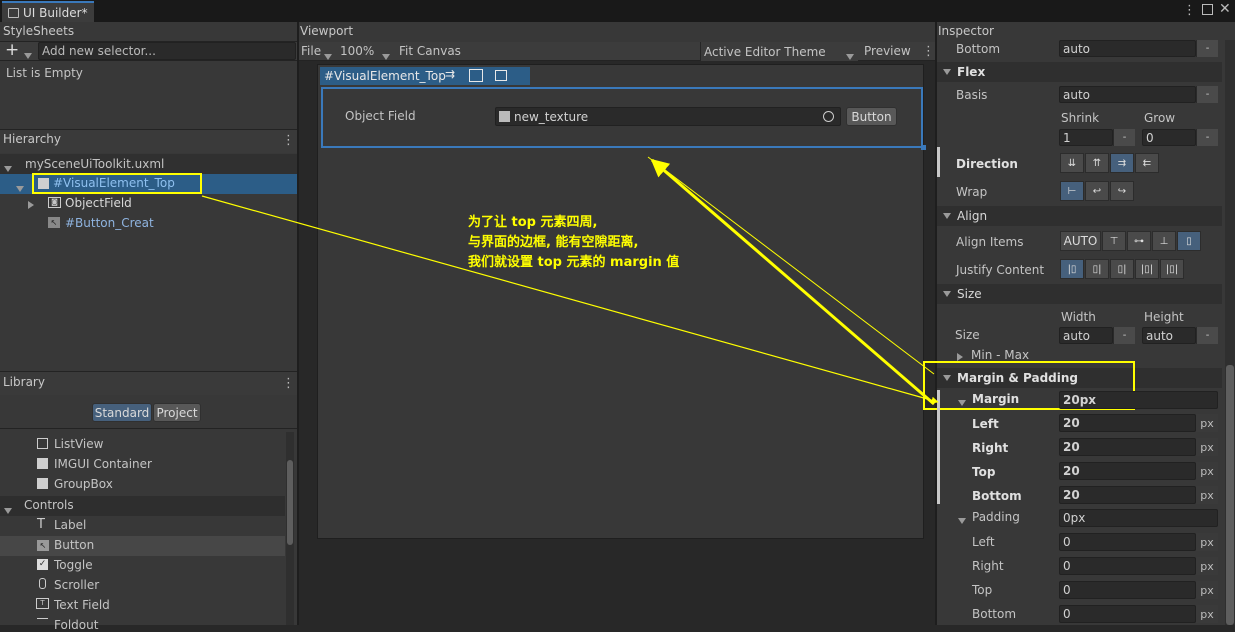 The height and width of the screenshot is (632, 1235). I want to click on tab-project: Project, so click(177, 412).